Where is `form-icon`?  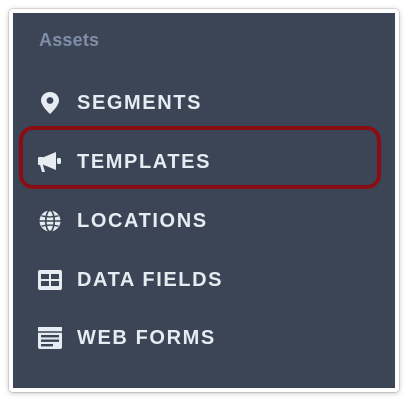 form-icon is located at coordinates (50, 338).